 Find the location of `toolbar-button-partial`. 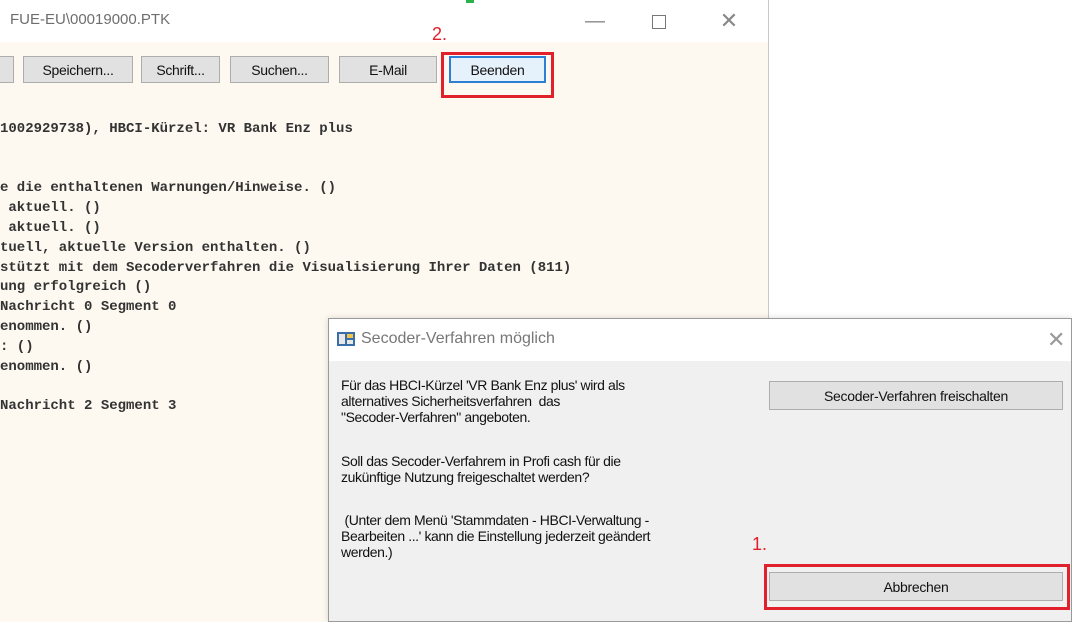

toolbar-button-partial is located at coordinates (7, 69).